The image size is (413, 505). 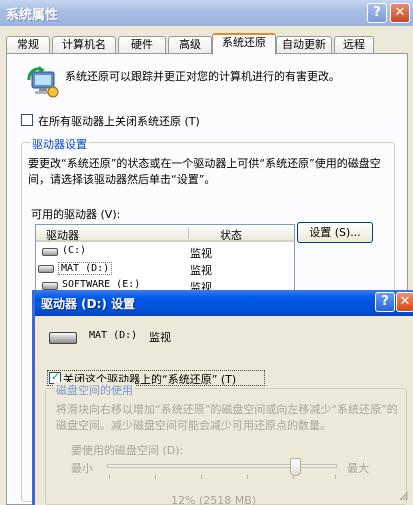 I want to click on available-drives-label: 可用的驱动器 (V):, so click(x=76, y=214).